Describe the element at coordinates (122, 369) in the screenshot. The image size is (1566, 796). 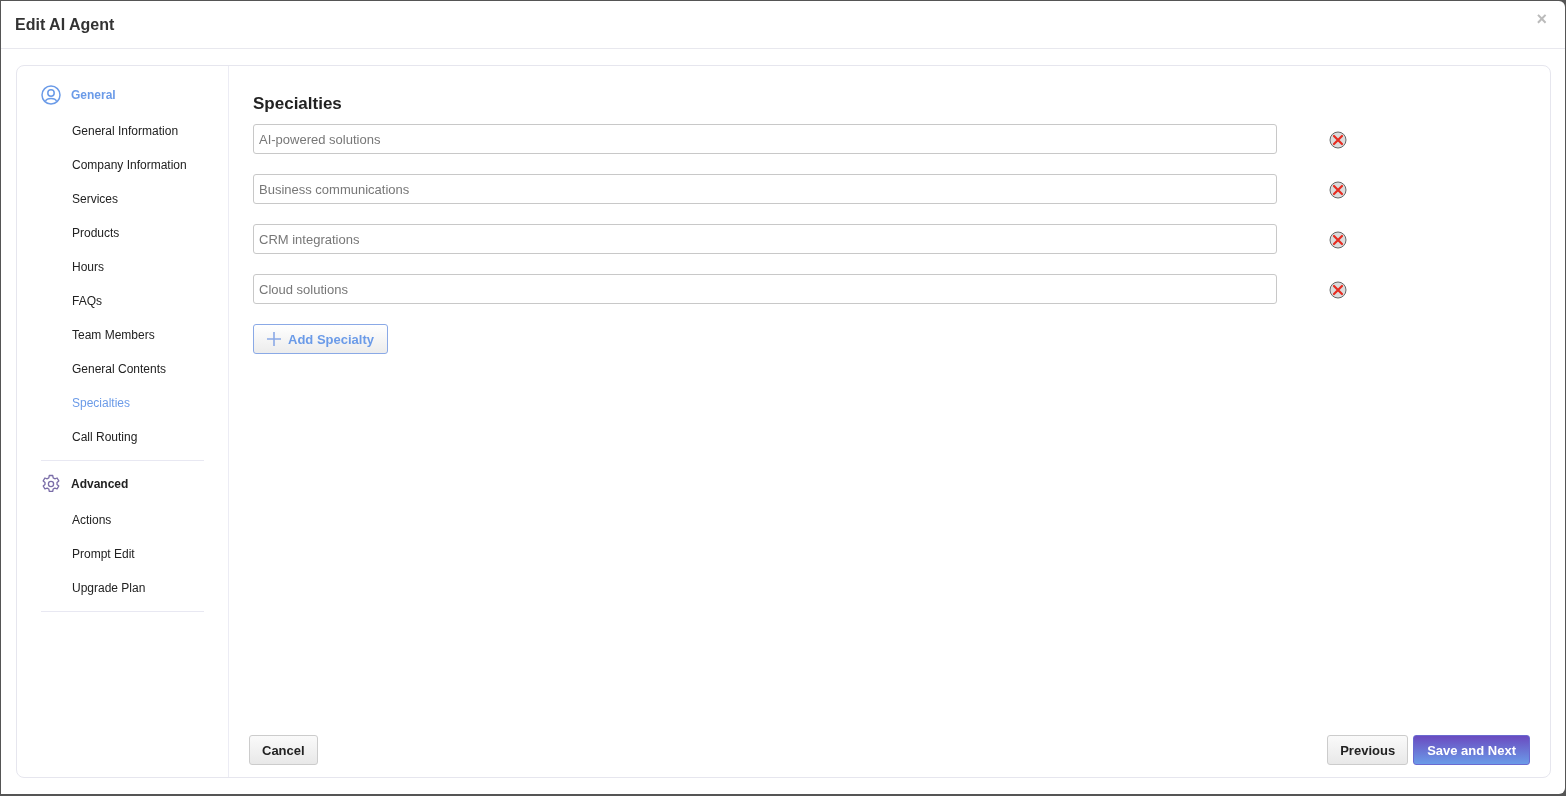
I see `sidebar-item: General Contents` at that location.